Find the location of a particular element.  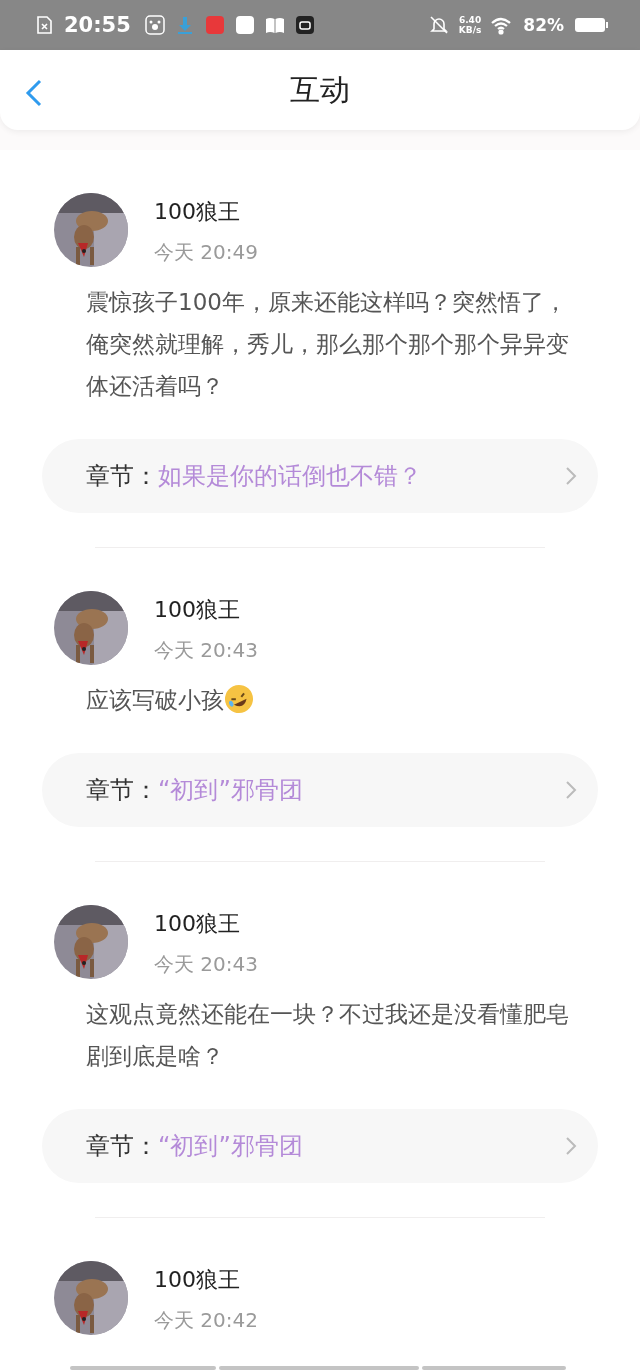

sim-card-icon is located at coordinates (44, 25).